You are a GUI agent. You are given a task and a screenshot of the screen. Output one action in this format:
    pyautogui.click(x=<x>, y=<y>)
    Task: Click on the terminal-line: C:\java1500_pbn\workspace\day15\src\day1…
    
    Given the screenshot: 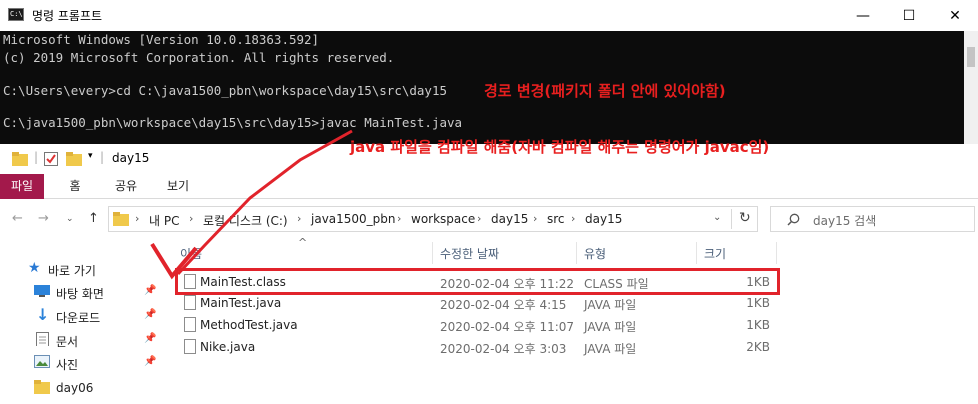 What is the action you would take?
    pyautogui.click(x=233, y=122)
    